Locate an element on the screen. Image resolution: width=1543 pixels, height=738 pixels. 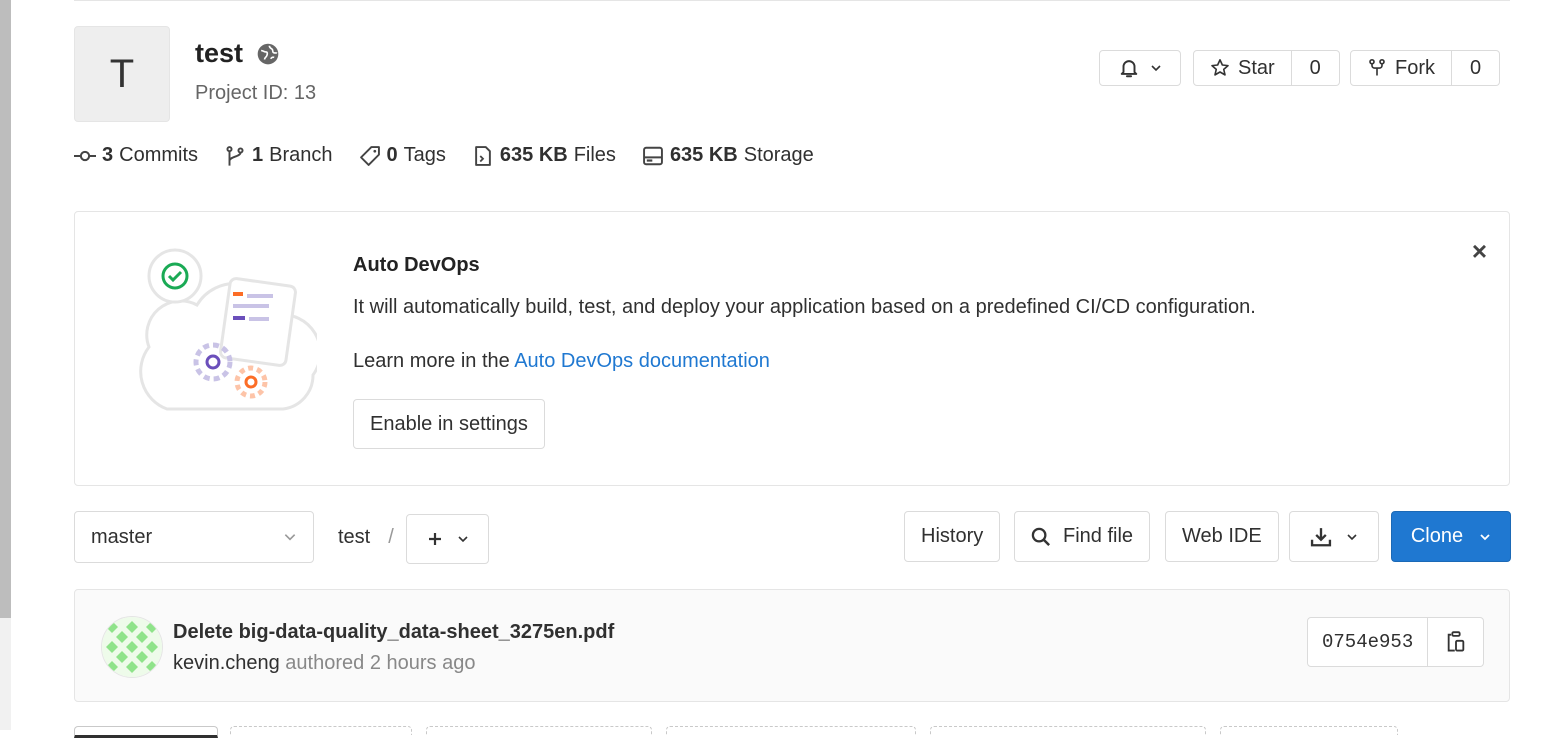
stat-tags-value: 0 is located at coordinates (392, 155).